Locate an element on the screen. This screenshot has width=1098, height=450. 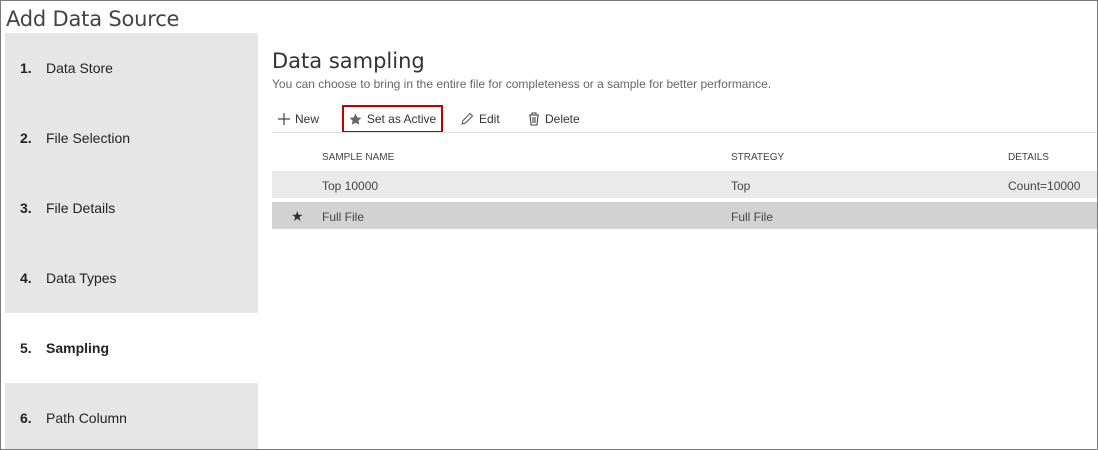
page-title: Data sampling is located at coordinates (348, 61).